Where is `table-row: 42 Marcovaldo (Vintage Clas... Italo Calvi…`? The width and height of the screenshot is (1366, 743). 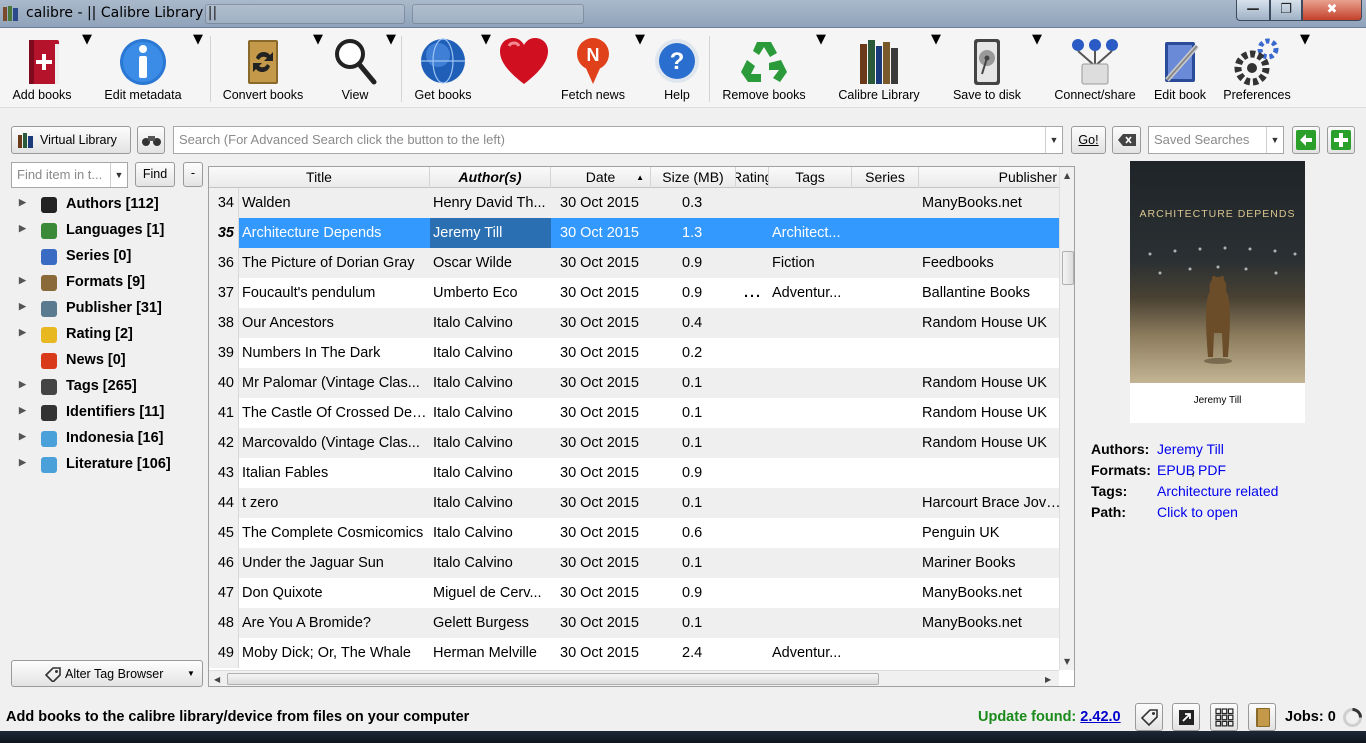 table-row: 42 Marcovaldo (Vintage Clas... Italo Calvi… is located at coordinates (634, 443).